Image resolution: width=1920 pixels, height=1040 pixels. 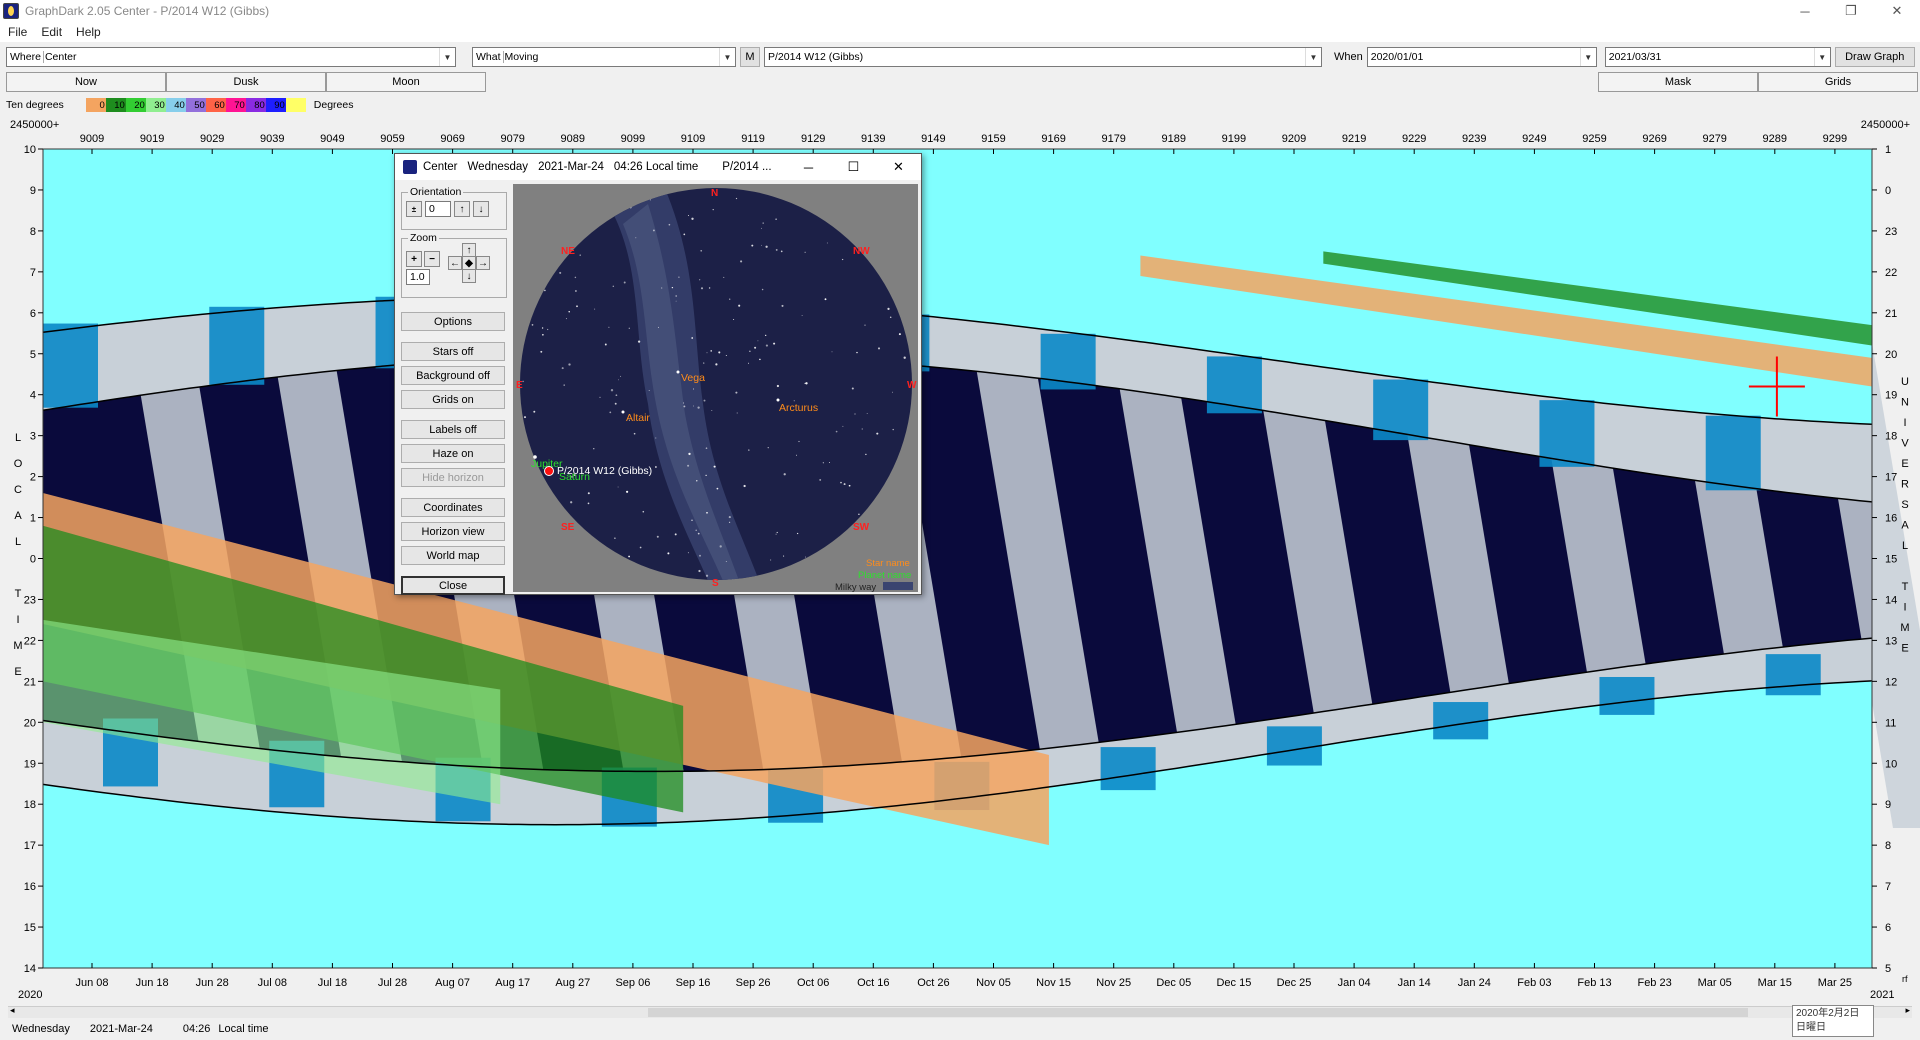 I want to click on orientation-spin-icon: ±, so click(x=414, y=209).